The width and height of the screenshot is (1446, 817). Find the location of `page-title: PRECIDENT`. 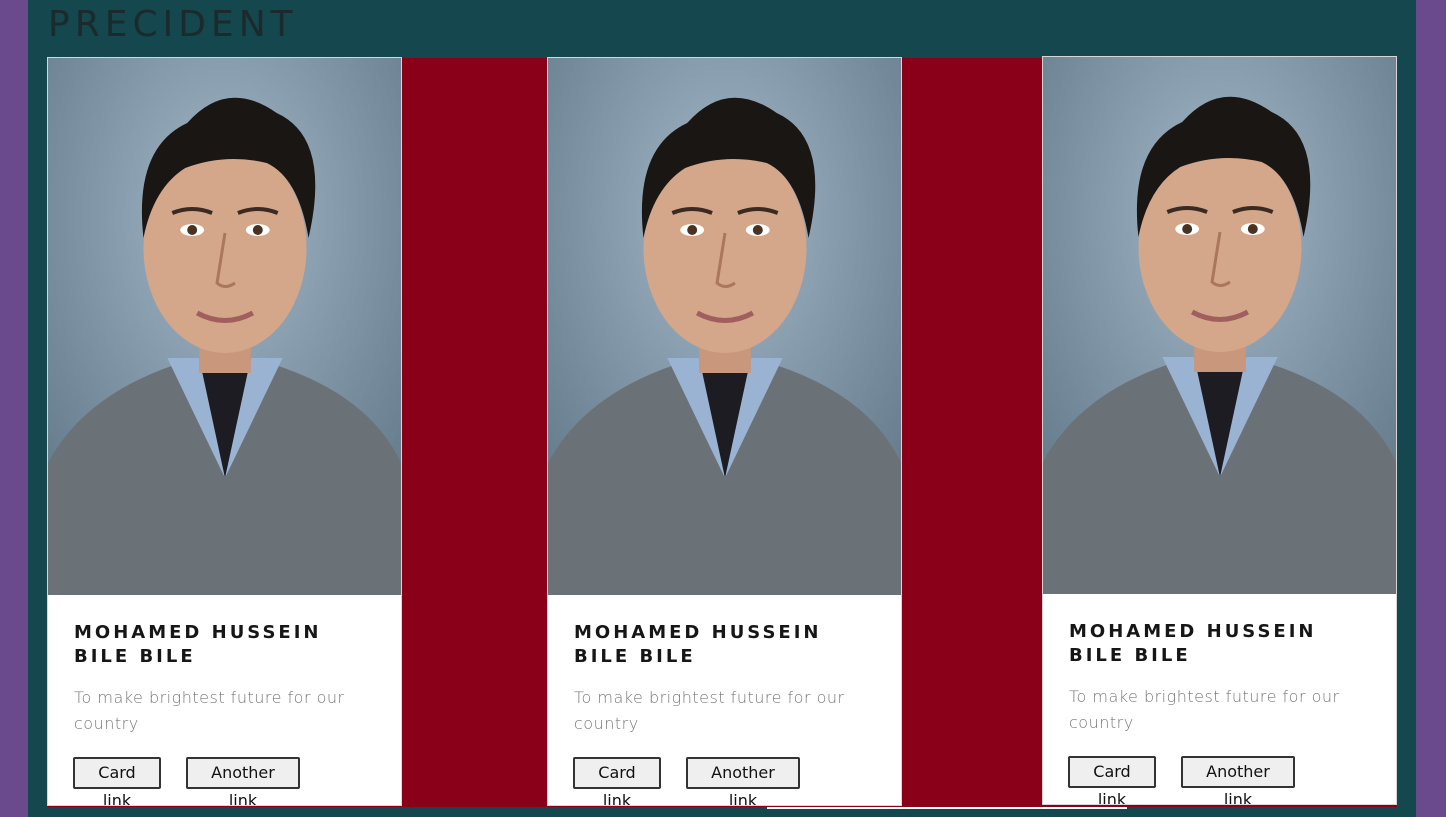

page-title: PRECIDENT is located at coordinates (173, 24).